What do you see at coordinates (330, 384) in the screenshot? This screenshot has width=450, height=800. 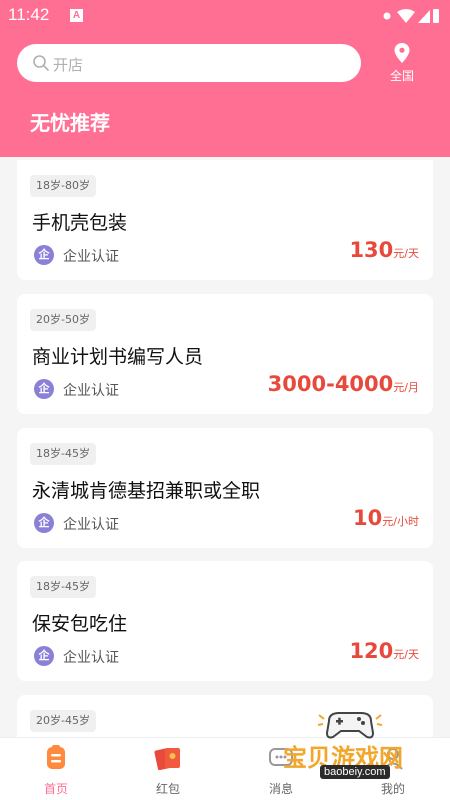 I see `salary-amount: 3000-4000` at bounding box center [330, 384].